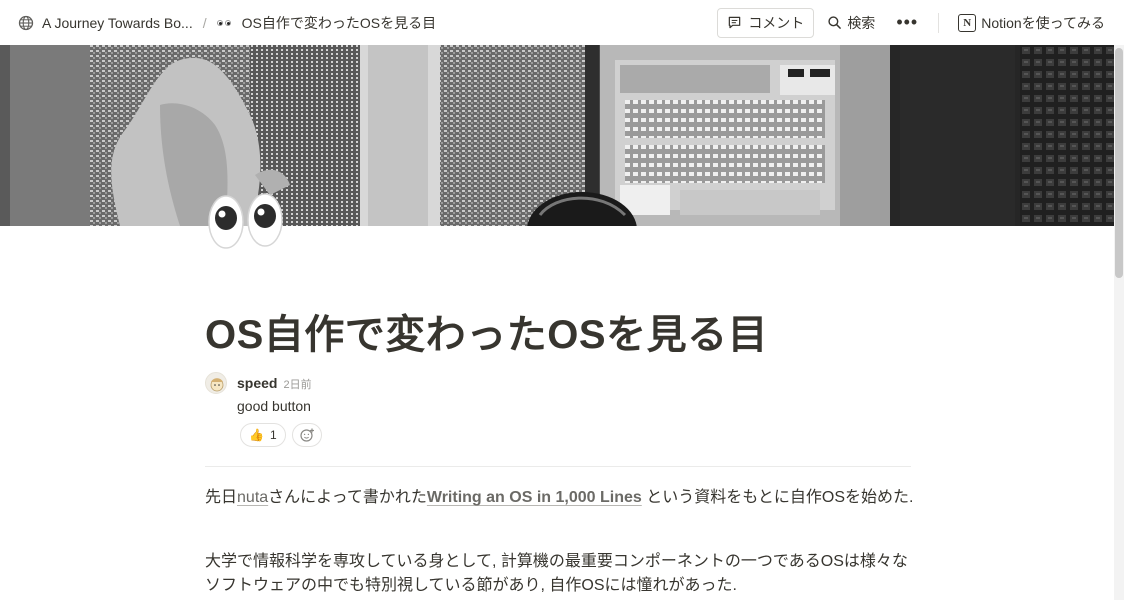 The image size is (1124, 600). Describe the element at coordinates (26, 22) in the screenshot. I see `globe-icon` at that location.